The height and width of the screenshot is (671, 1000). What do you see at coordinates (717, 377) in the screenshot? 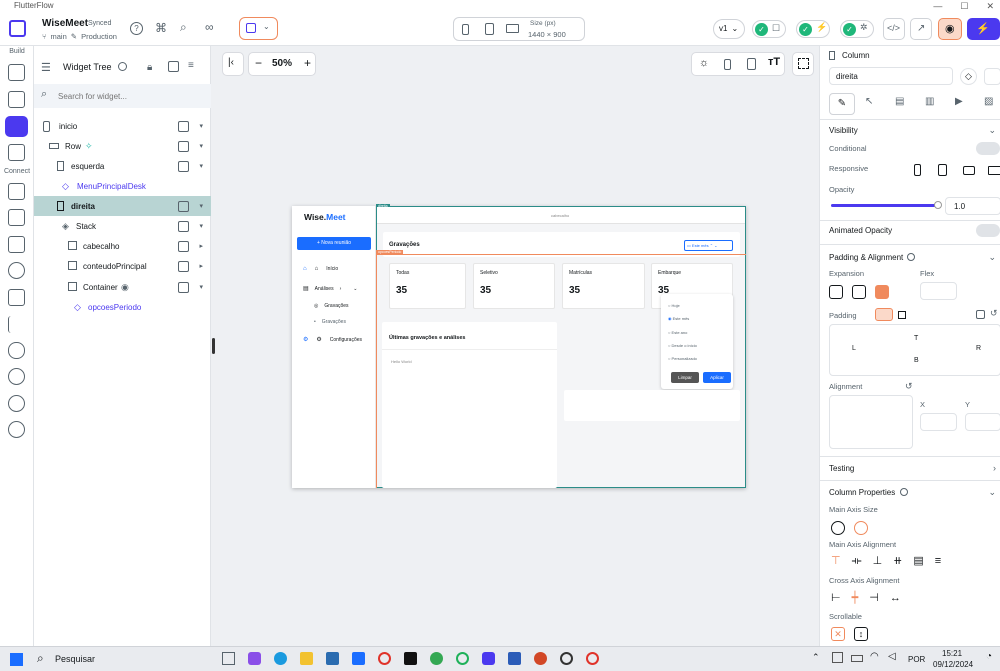
I see `apply-button: Aplicar` at bounding box center [717, 377].